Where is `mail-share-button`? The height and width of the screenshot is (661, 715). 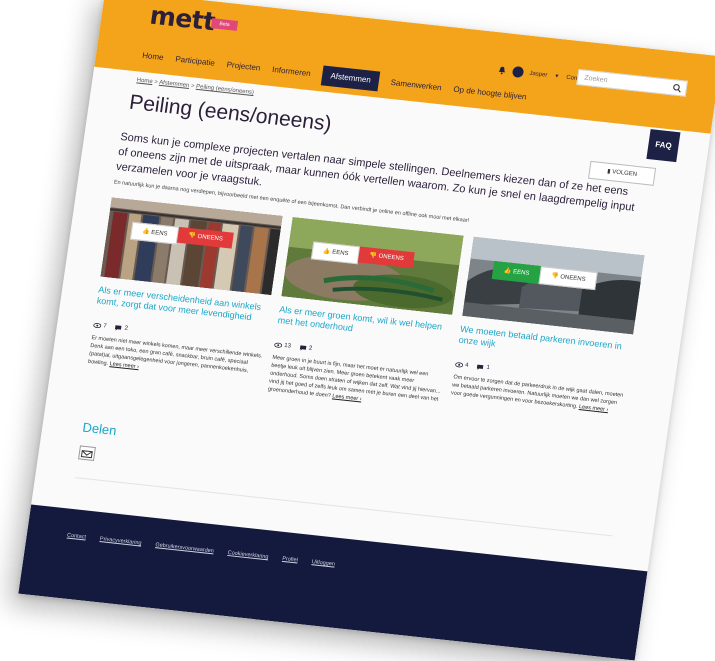
mail-share-button is located at coordinates (87, 453).